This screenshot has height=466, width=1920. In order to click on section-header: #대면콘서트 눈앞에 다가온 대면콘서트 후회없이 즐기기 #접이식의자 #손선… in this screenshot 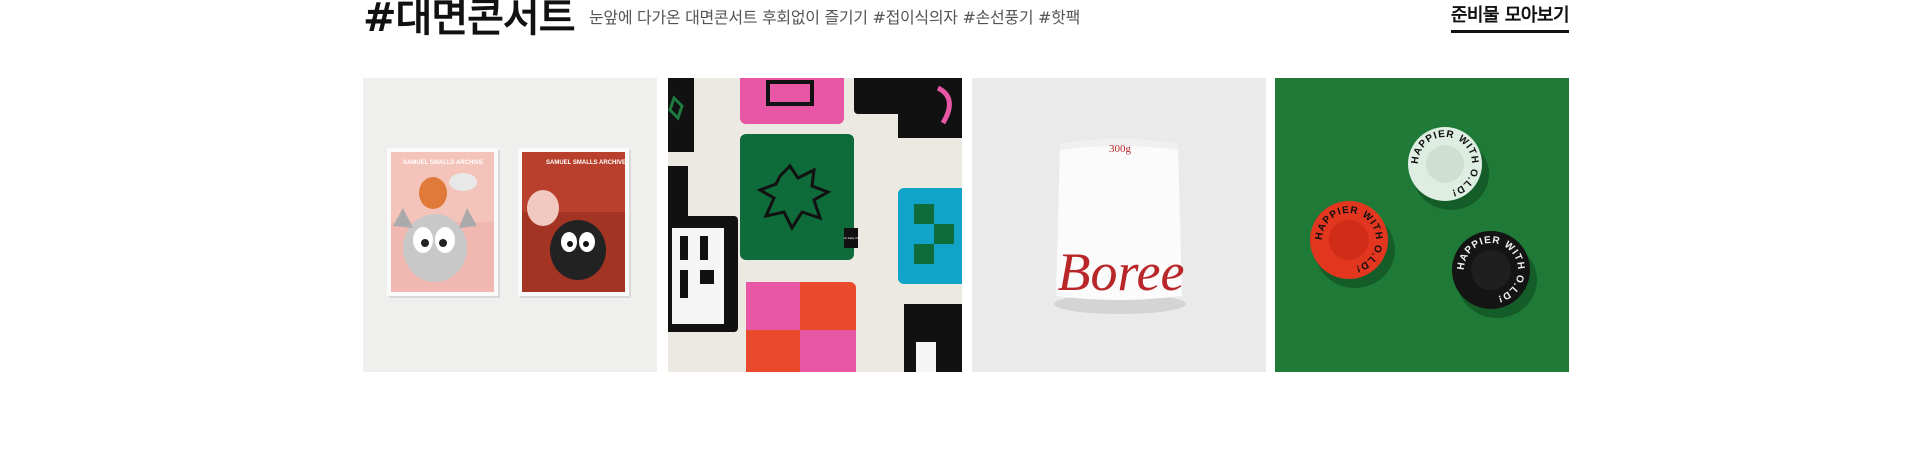, I will do `click(966, 22)`.